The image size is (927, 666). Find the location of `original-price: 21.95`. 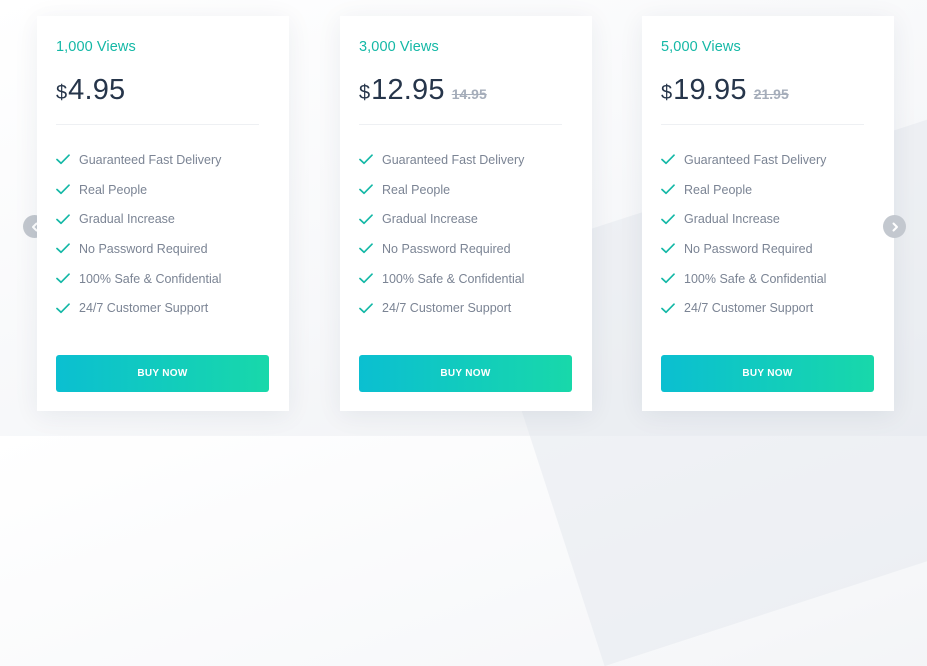

original-price: 21.95 is located at coordinates (771, 94).